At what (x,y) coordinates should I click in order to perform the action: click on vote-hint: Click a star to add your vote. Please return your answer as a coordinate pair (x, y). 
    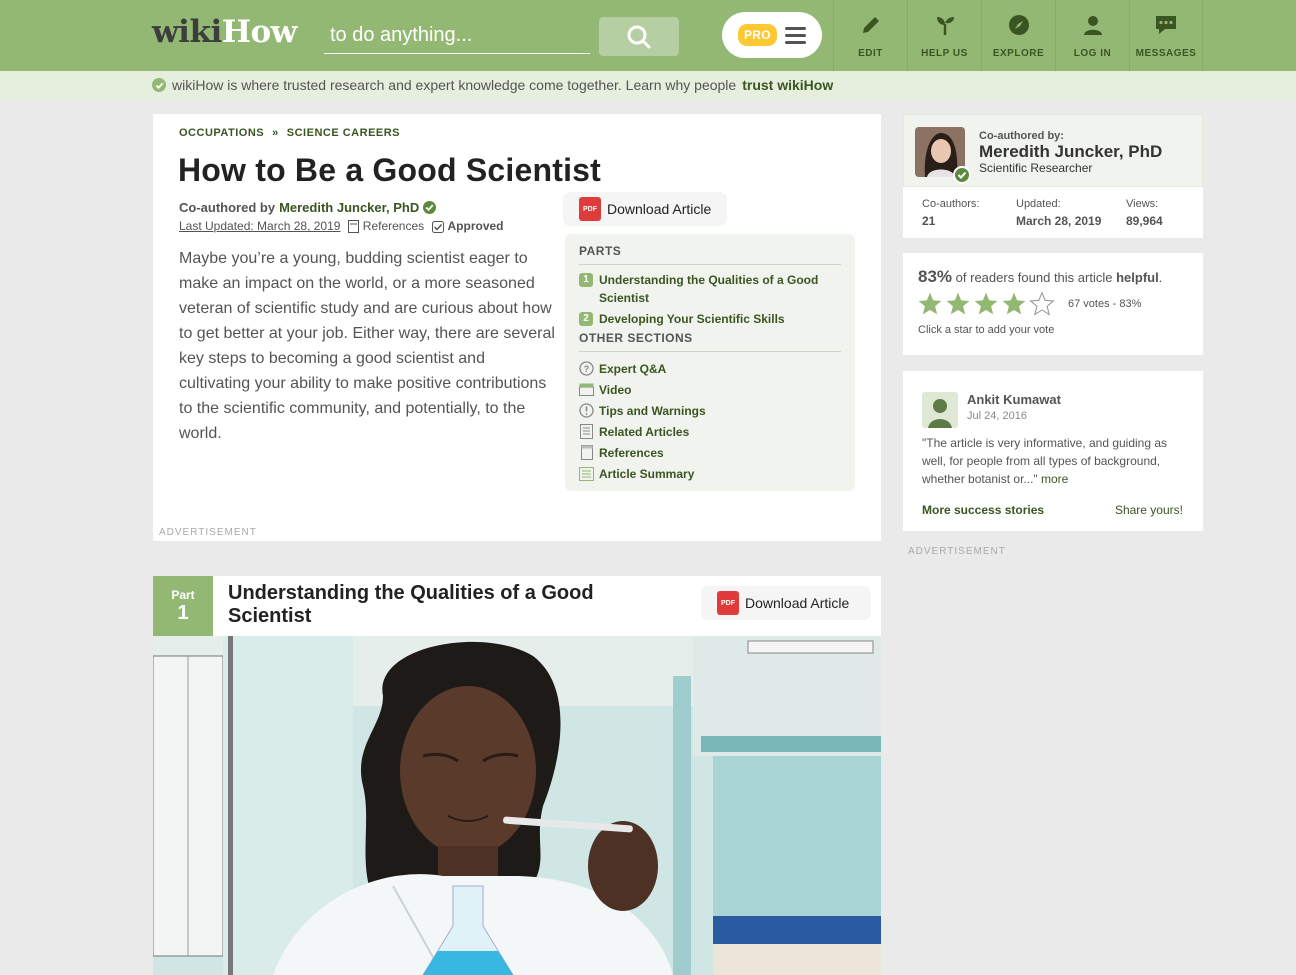
    Looking at the image, I should click on (986, 330).